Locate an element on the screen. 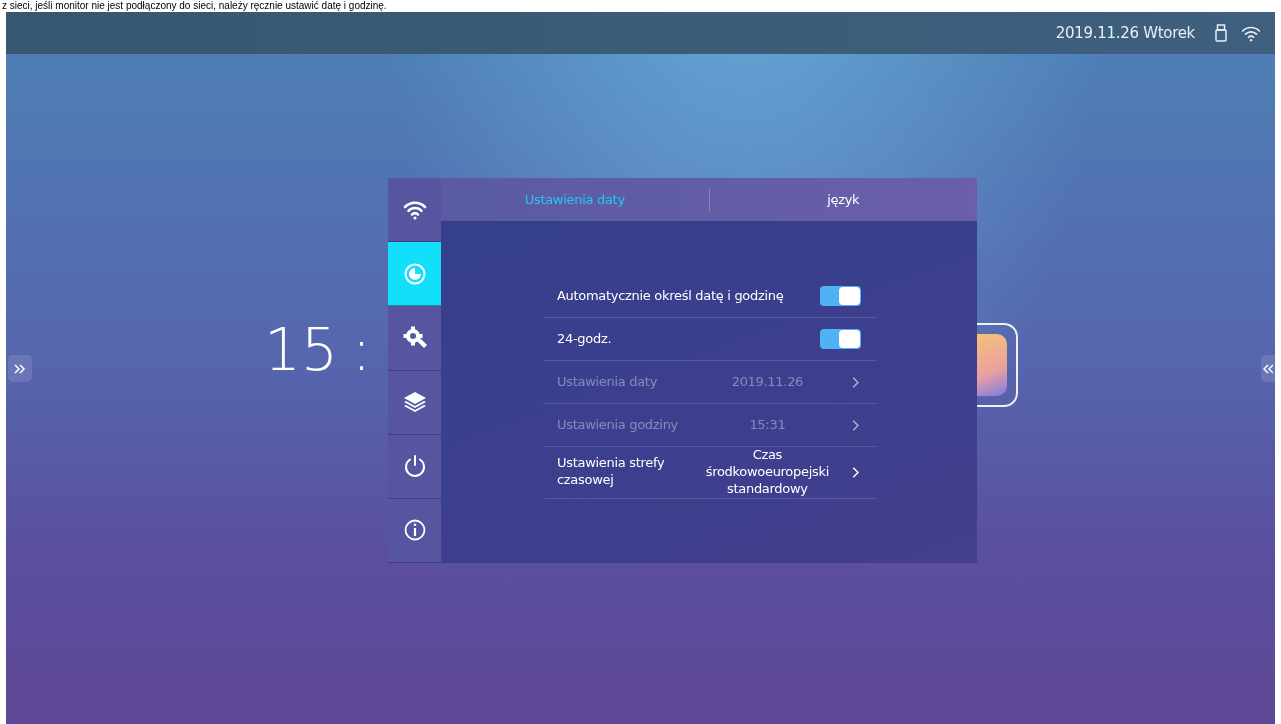 The image size is (1281, 724). info-icon is located at coordinates (414, 530).